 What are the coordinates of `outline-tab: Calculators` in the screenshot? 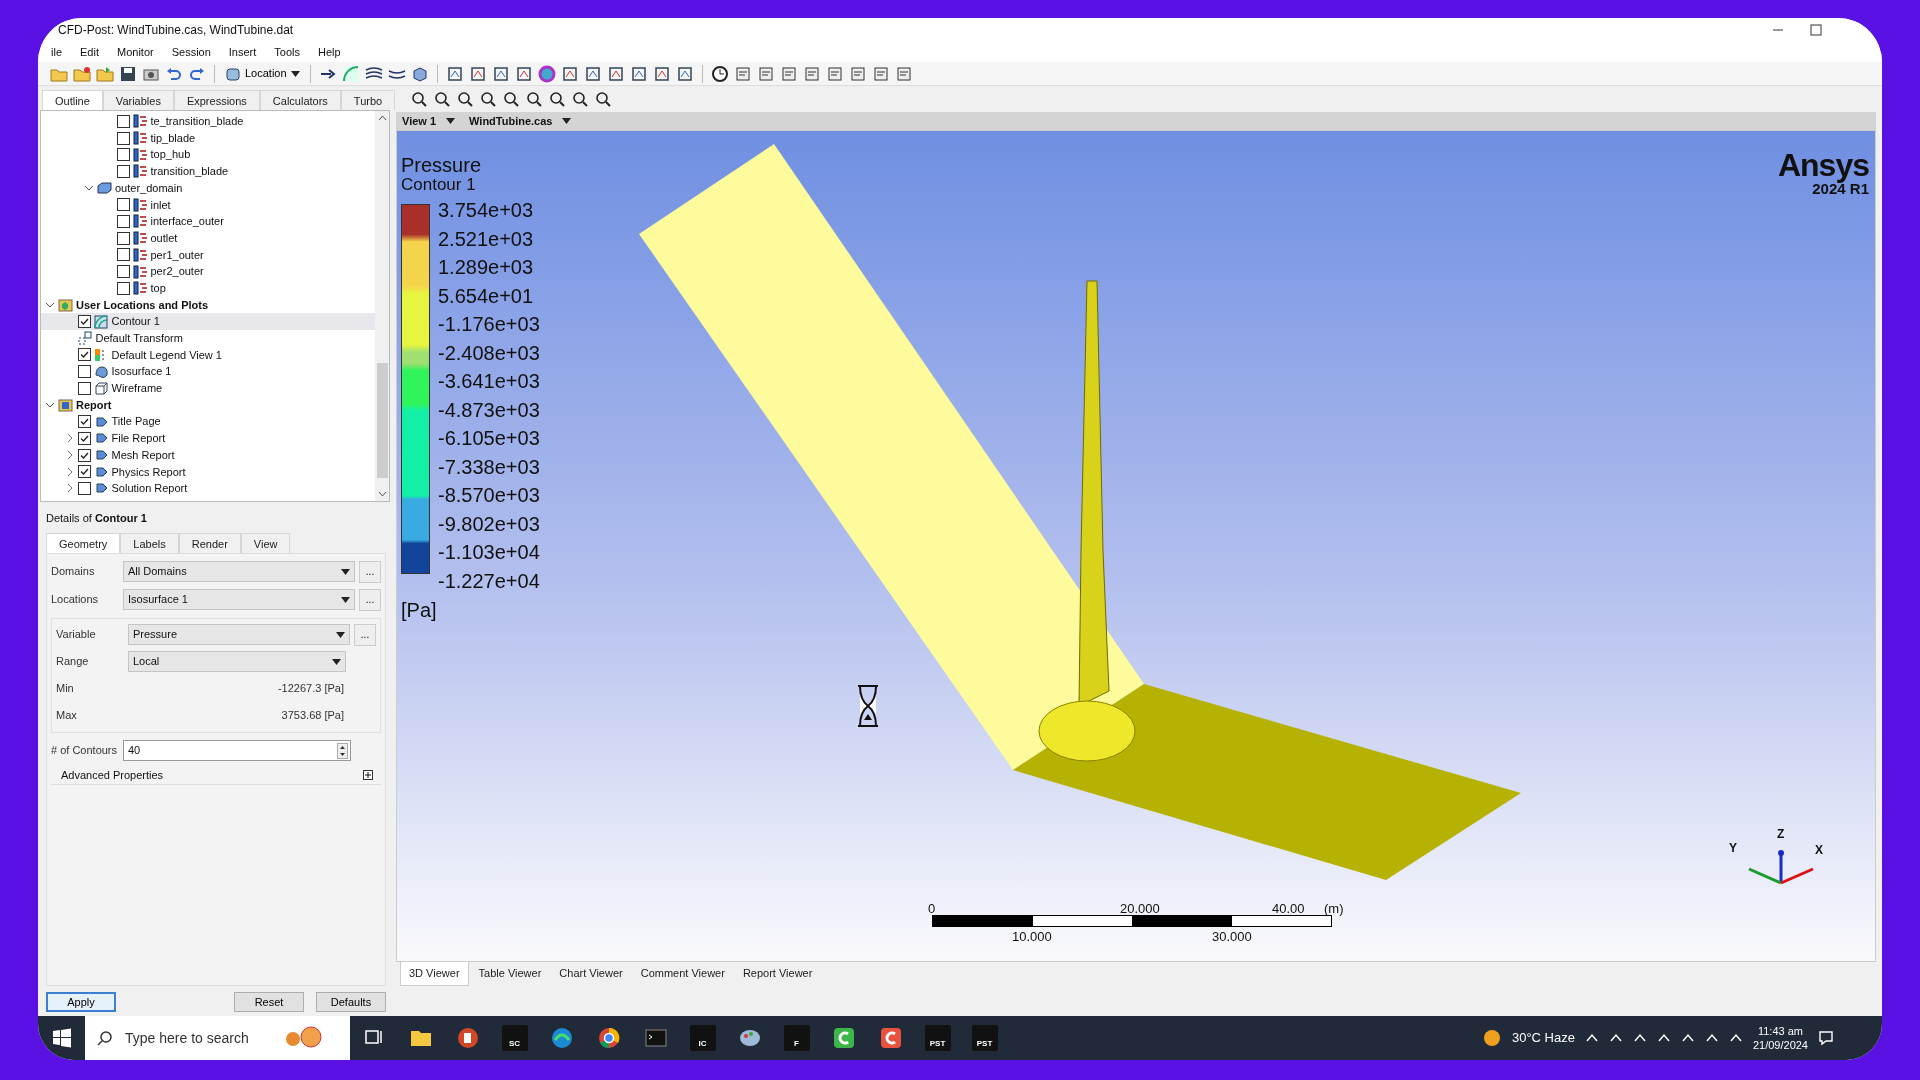 It's located at (300, 100).